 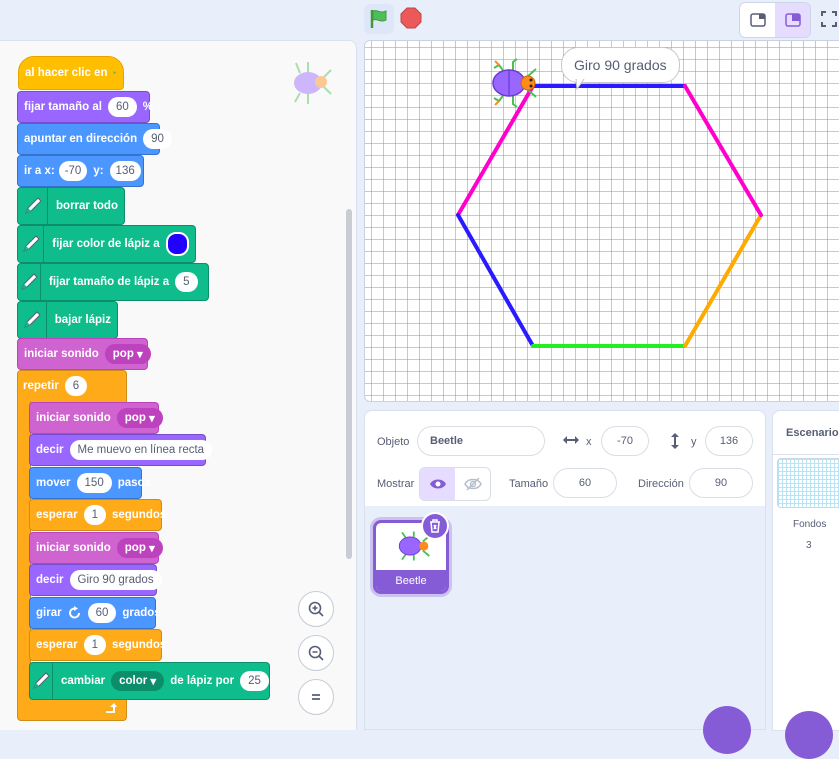 I want to click on block-suffix: %, so click(x=147, y=107).